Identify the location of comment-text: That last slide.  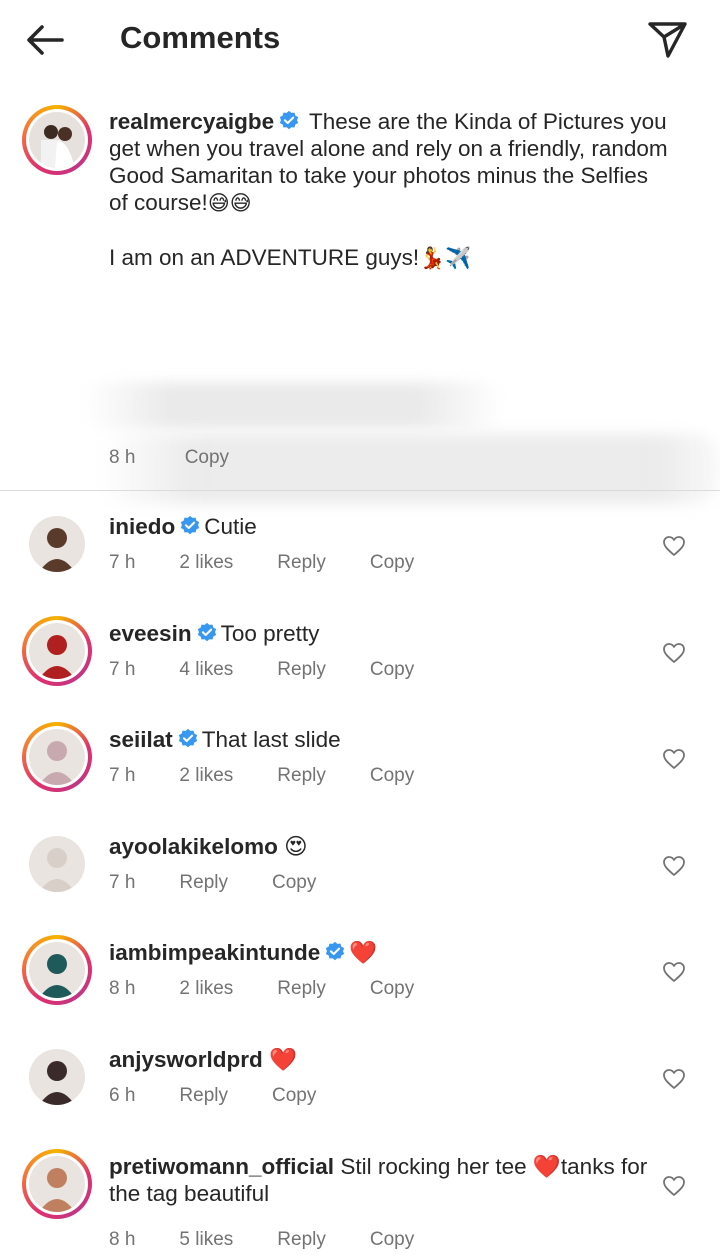
(271, 739).